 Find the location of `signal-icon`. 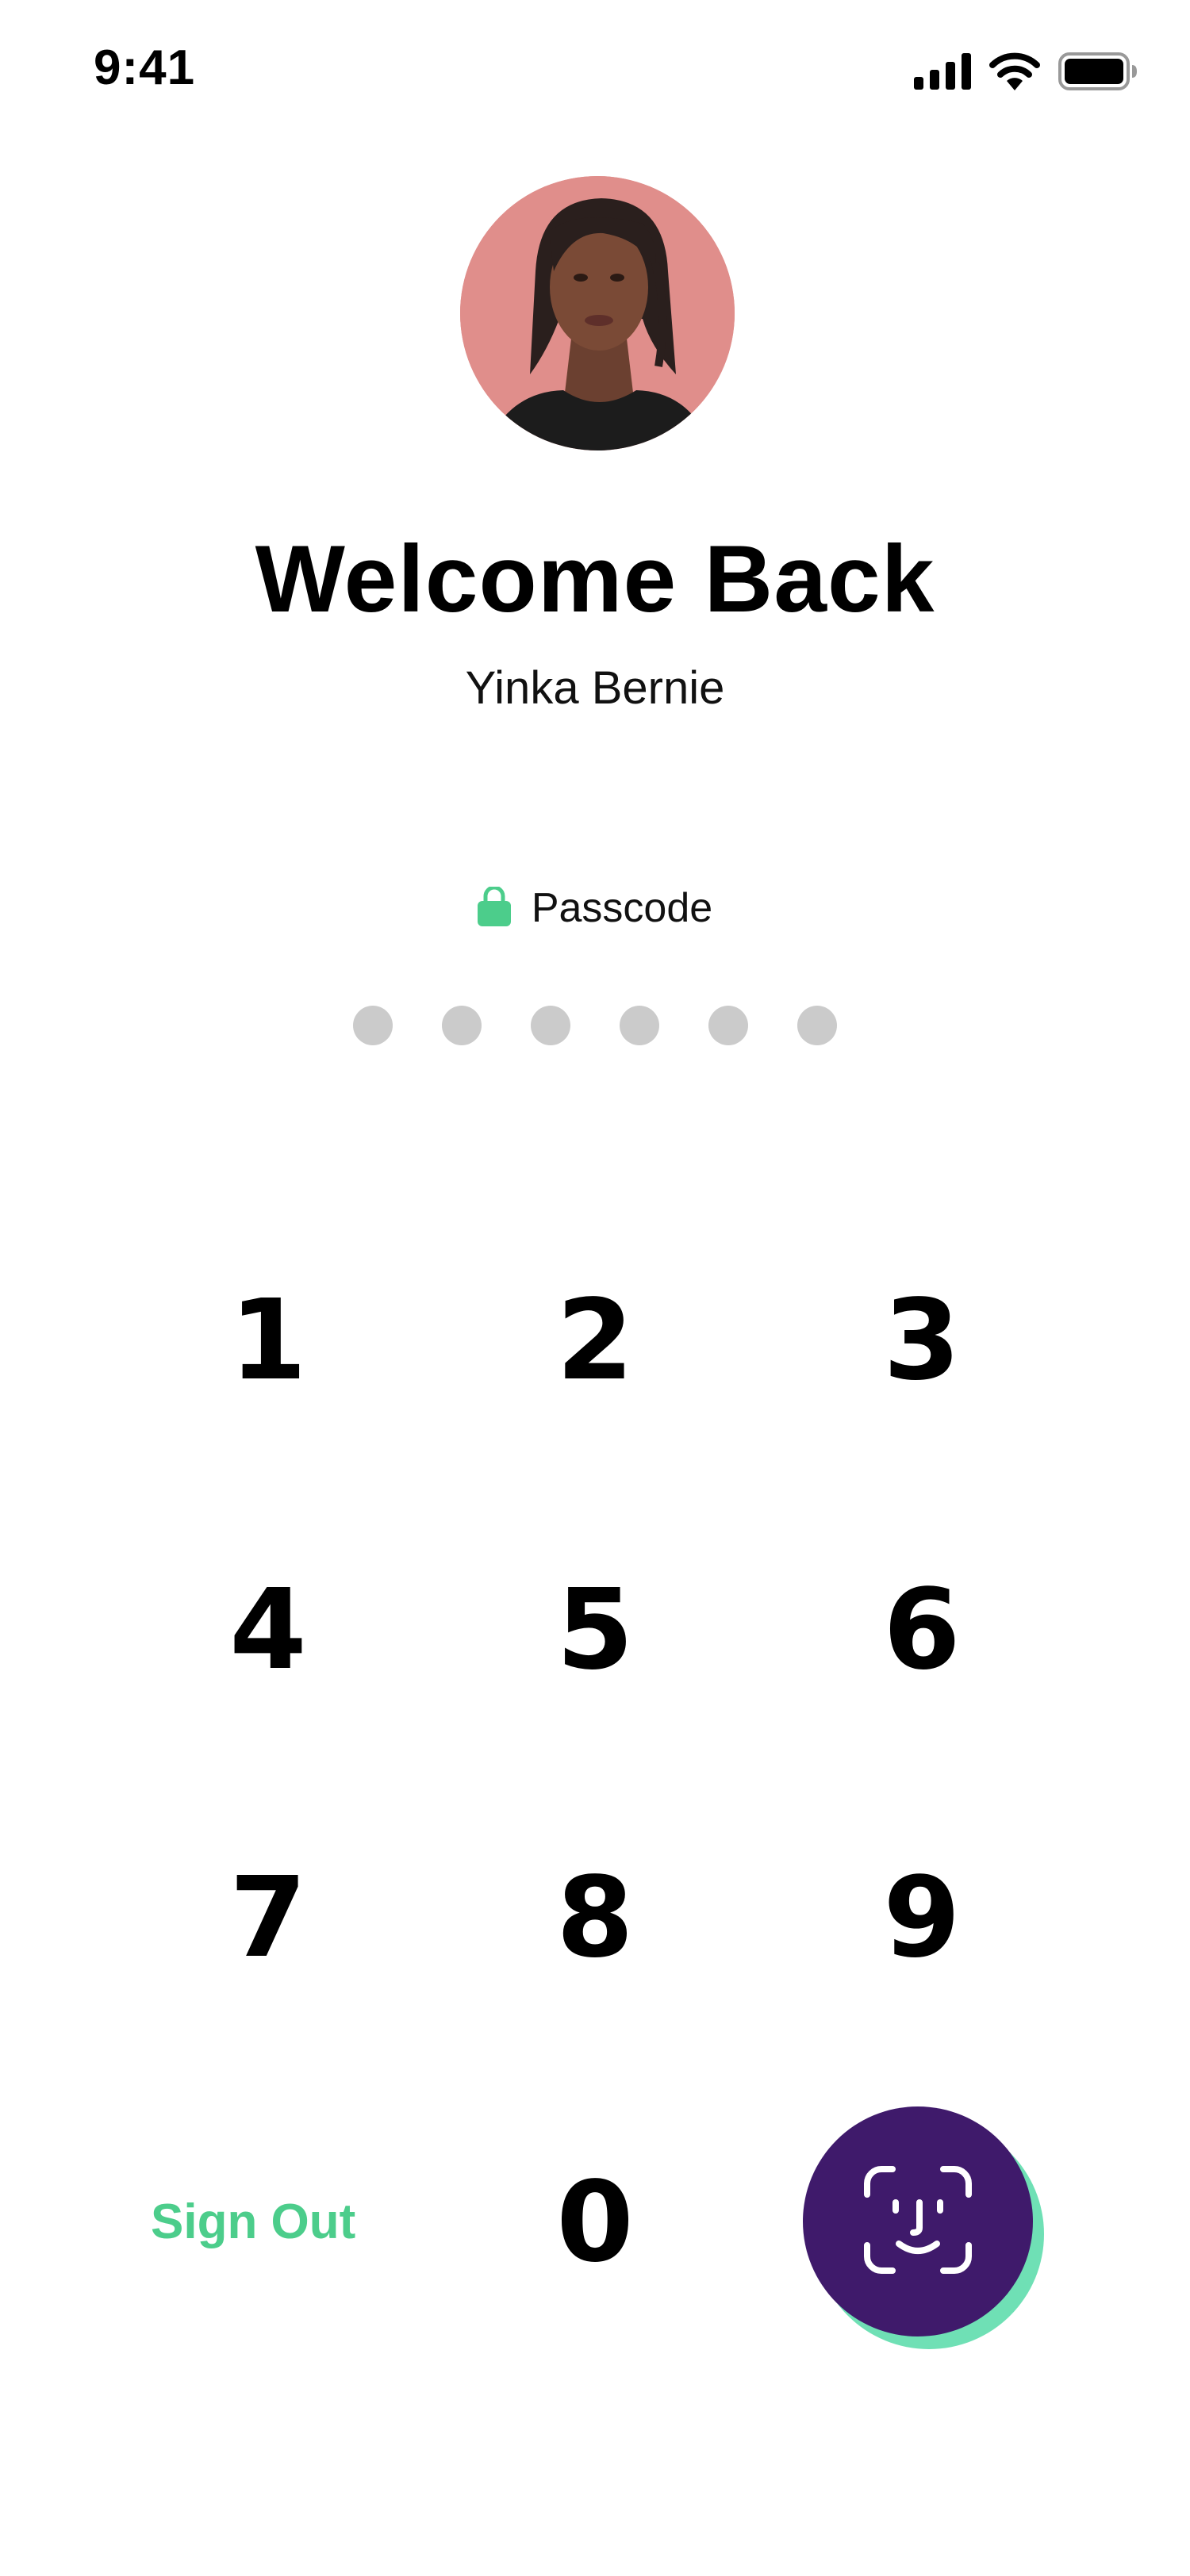

signal-icon is located at coordinates (943, 73).